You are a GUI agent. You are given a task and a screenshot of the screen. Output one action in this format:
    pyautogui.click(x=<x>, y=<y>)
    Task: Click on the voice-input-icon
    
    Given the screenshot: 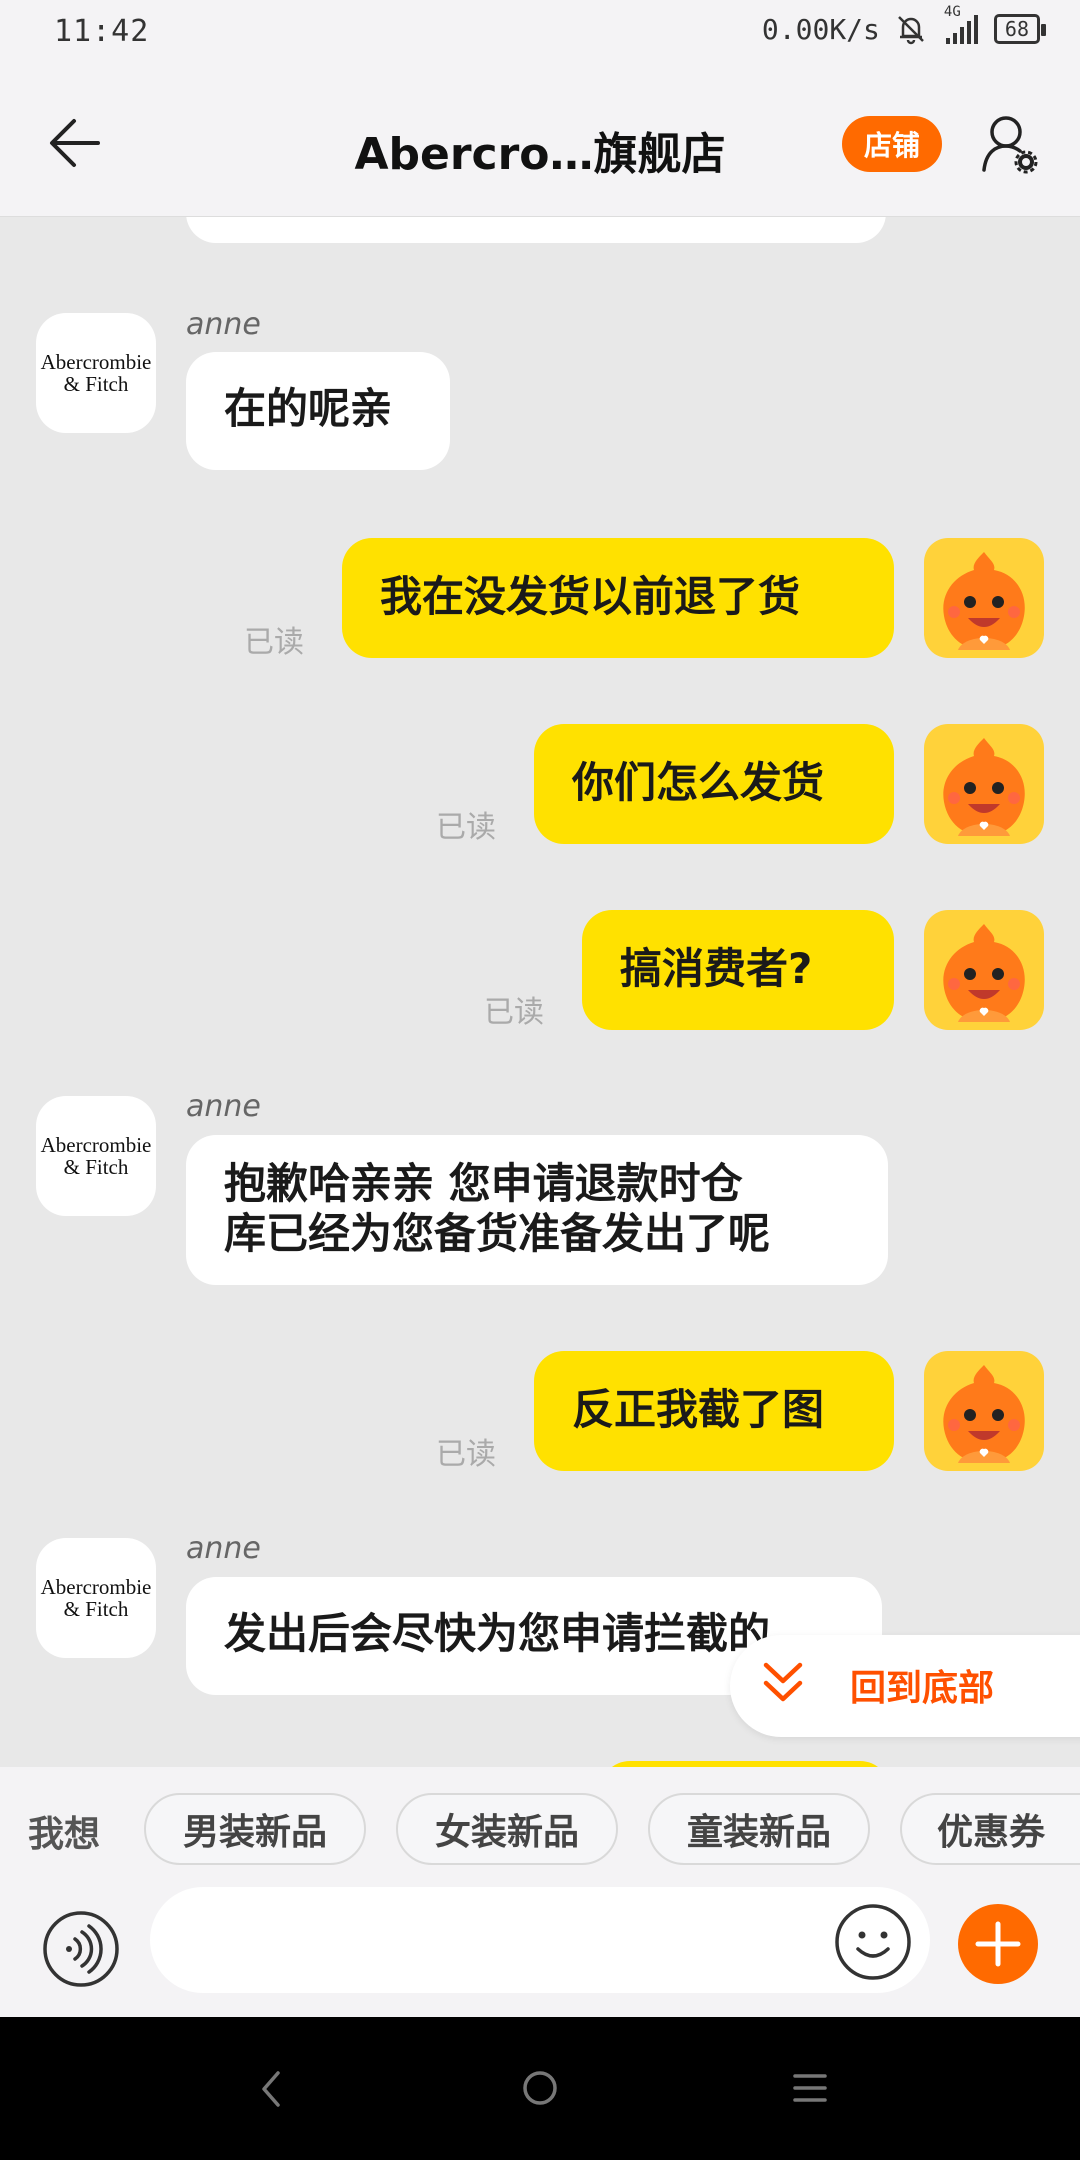 What is the action you would take?
    pyautogui.click(x=81, y=1949)
    